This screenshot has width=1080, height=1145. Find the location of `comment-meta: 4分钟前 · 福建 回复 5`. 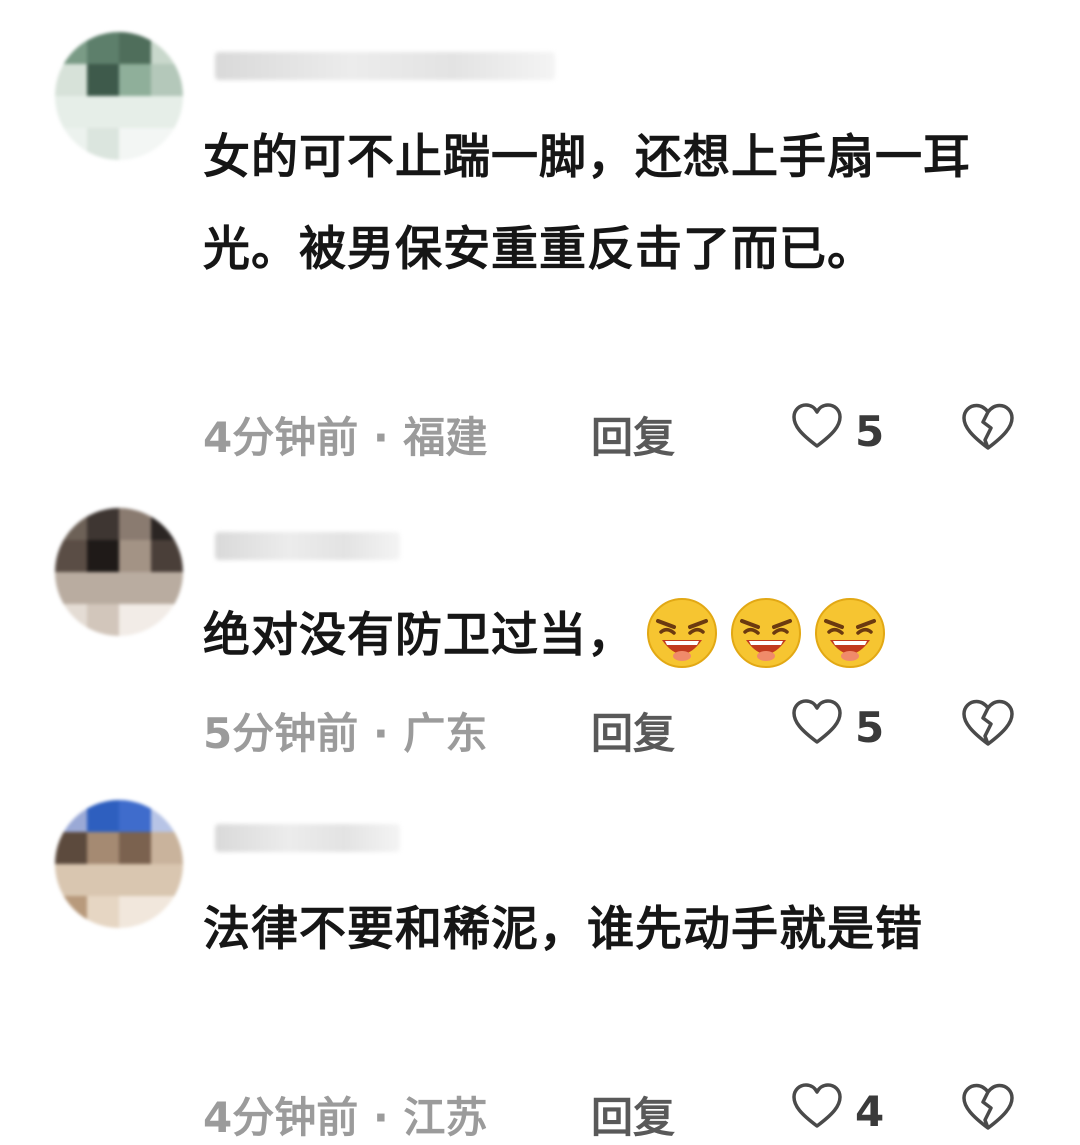

comment-meta: 4分钟前 · 福建 回复 5 is located at coordinates (618, 432).